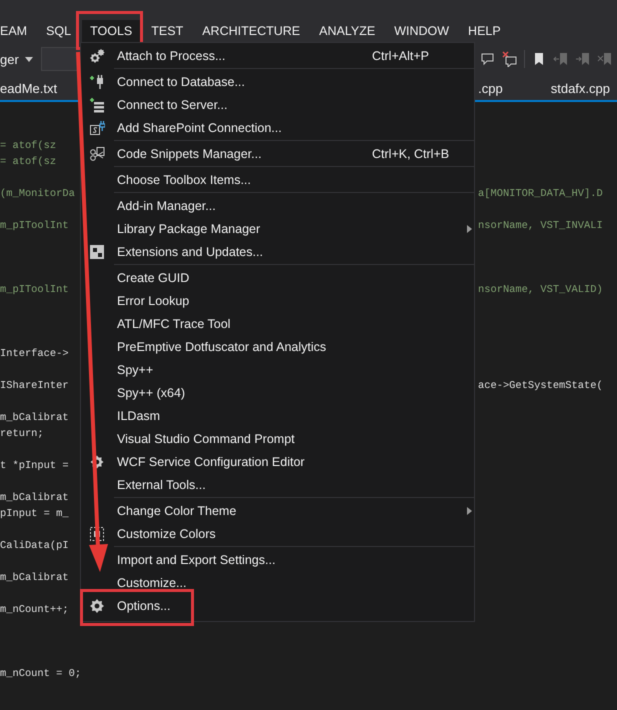  I want to click on menu-item: EAM, so click(18, 31).